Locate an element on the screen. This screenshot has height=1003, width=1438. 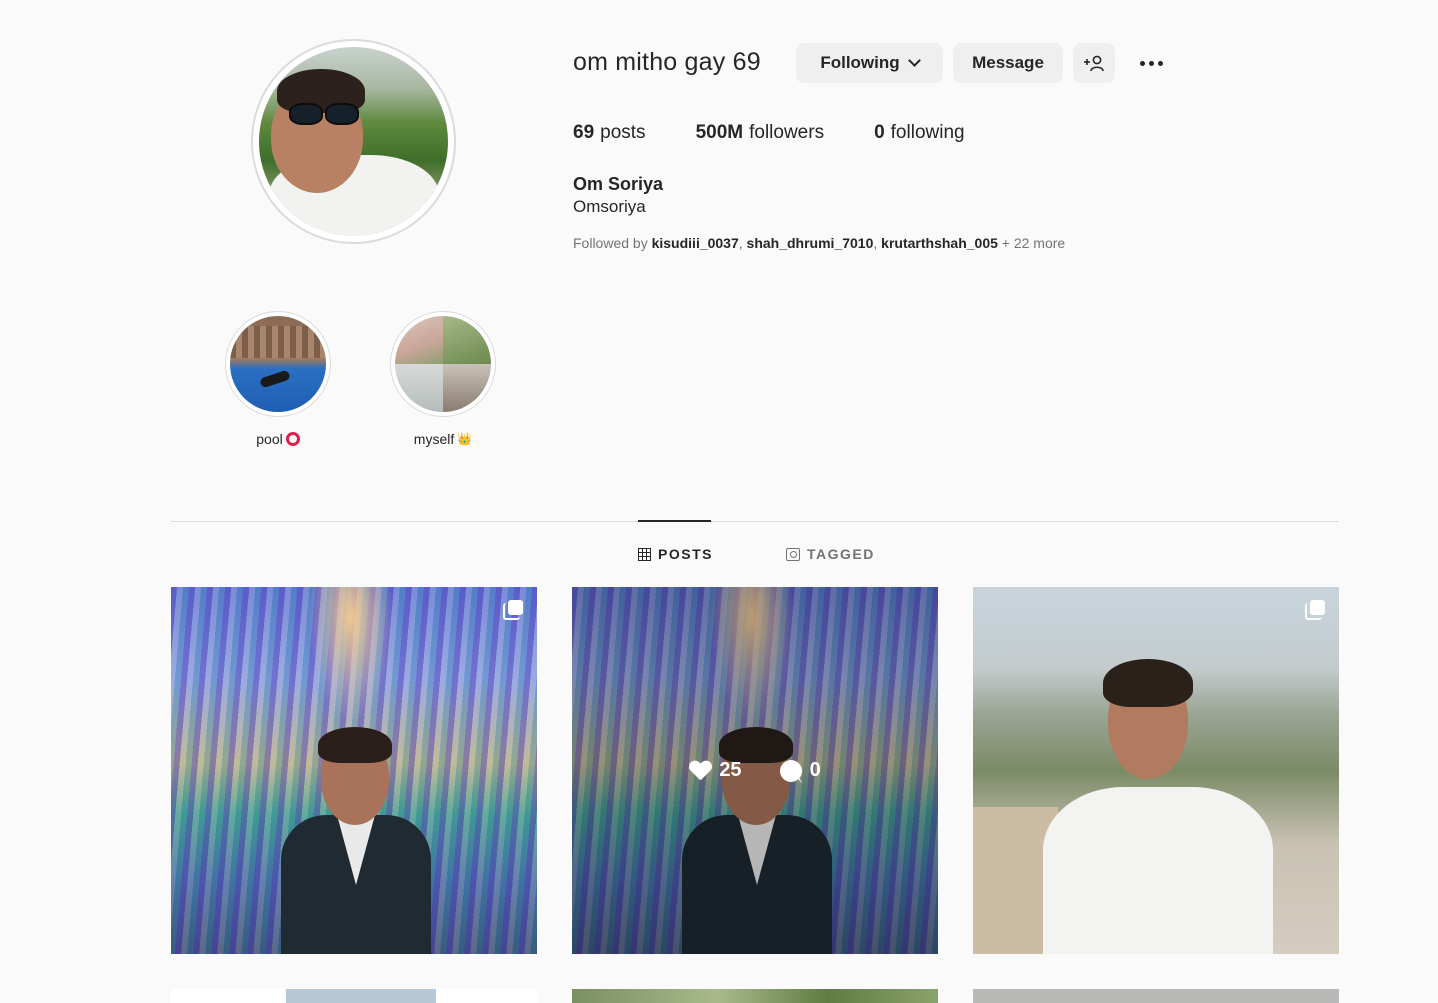
tab-tagged: TAGGED is located at coordinates (830, 554).